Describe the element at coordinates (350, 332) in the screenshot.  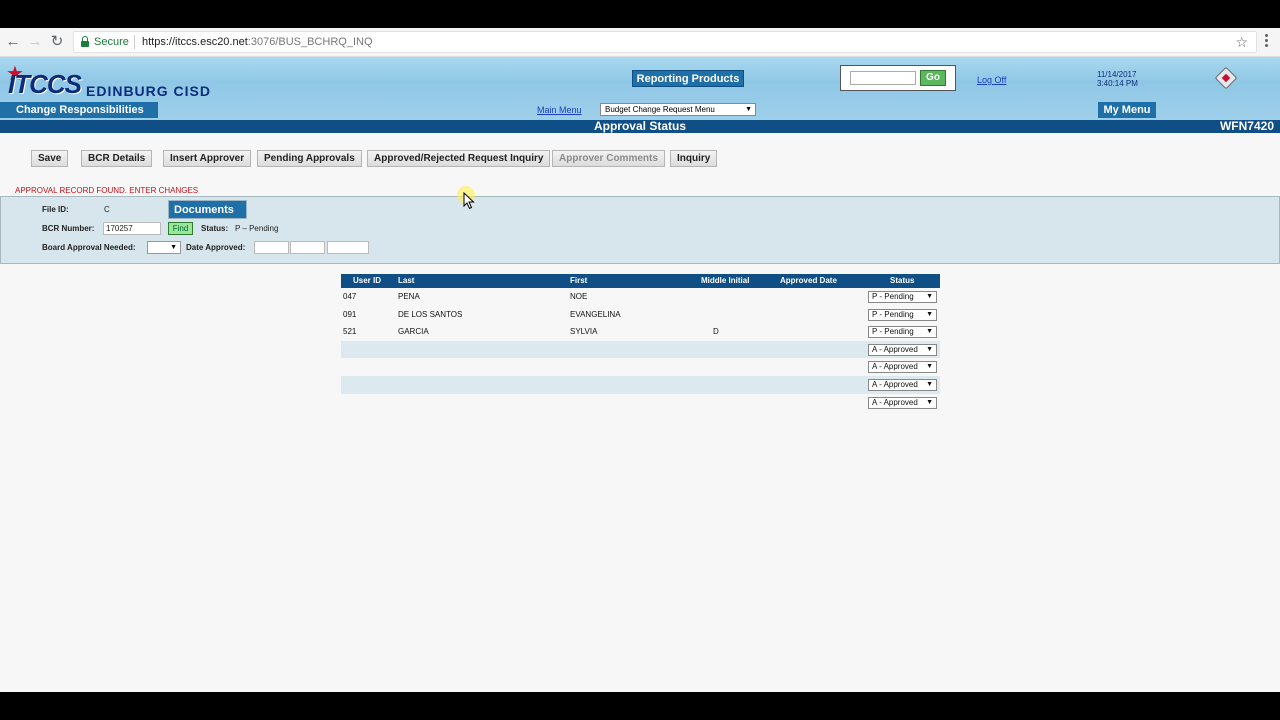
I see `cell-user-id: 521` at that location.